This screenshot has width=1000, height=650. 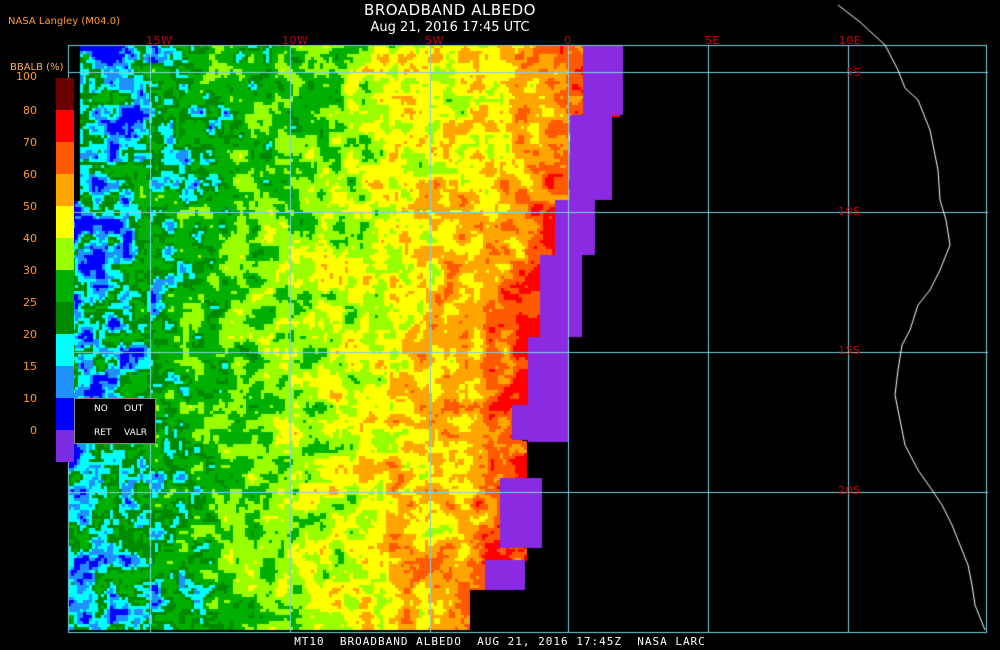 What do you see at coordinates (295, 40) in the screenshot?
I see `lon-label: 10W` at bounding box center [295, 40].